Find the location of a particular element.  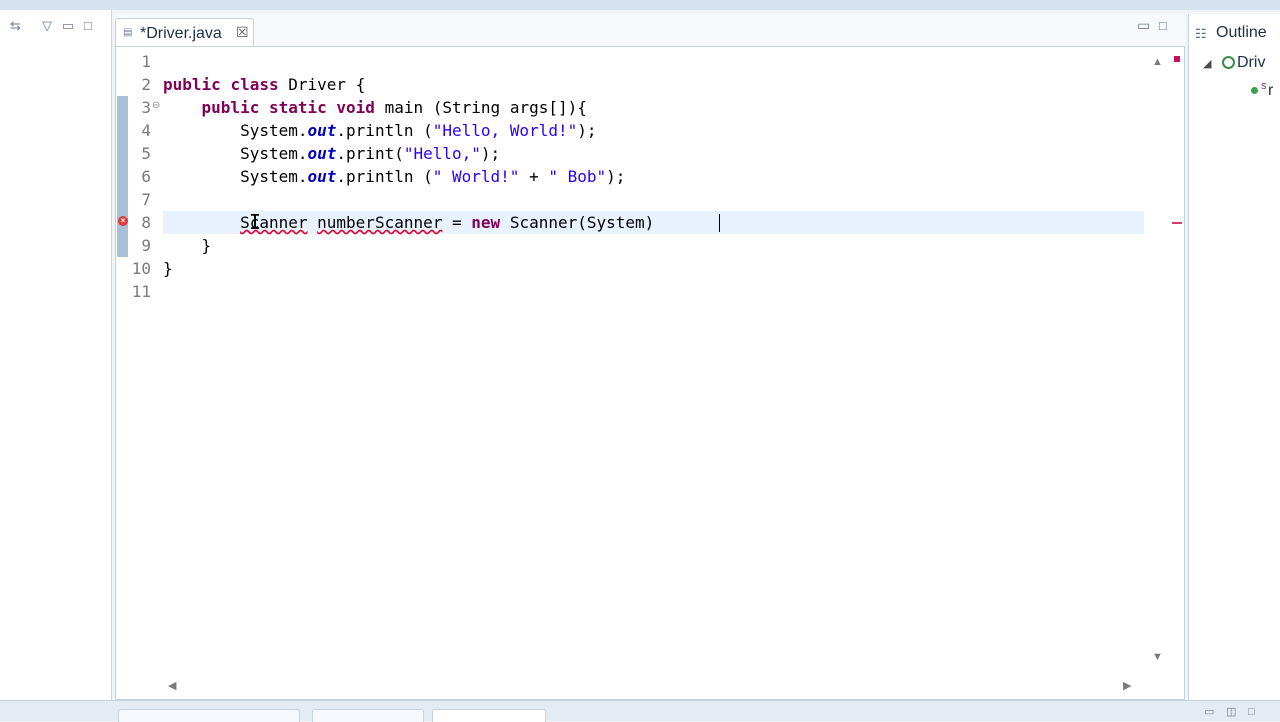

line-number: 1 is located at coordinates (146, 61).